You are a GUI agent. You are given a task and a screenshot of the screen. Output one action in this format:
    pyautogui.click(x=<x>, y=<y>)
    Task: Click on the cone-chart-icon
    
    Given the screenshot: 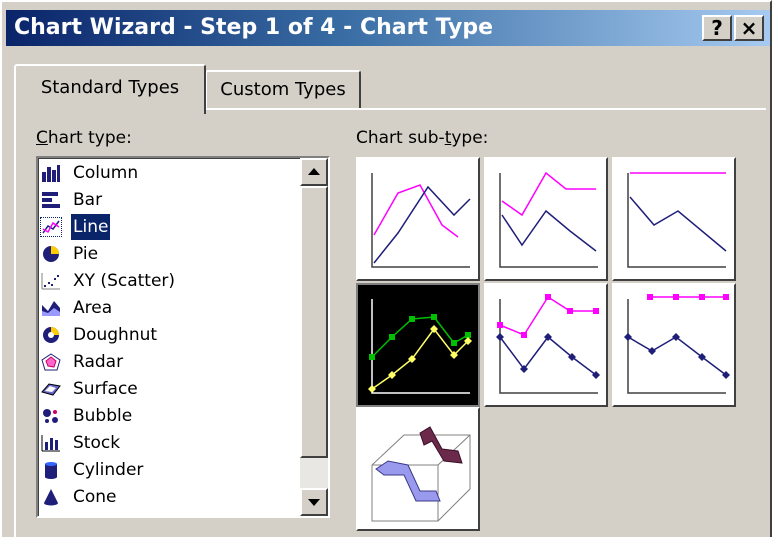 What is the action you would take?
    pyautogui.click(x=51, y=497)
    